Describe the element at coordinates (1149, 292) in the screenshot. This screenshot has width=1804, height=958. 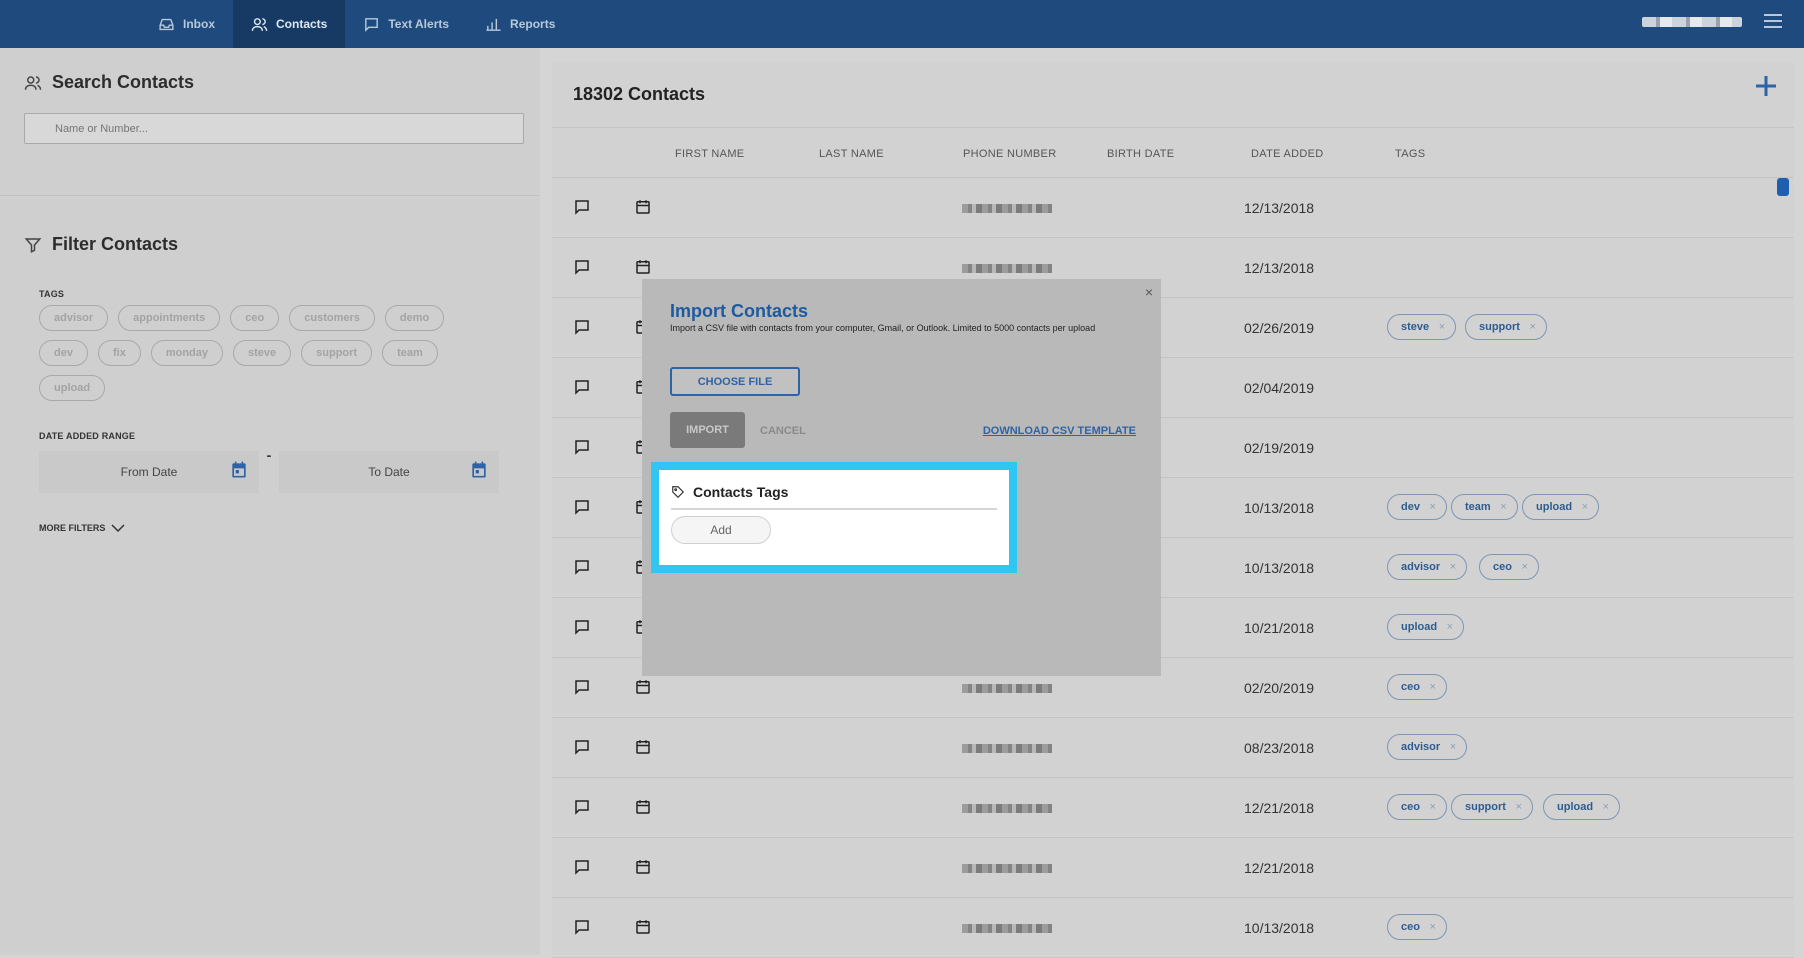
I see `close-icon: ×` at that location.